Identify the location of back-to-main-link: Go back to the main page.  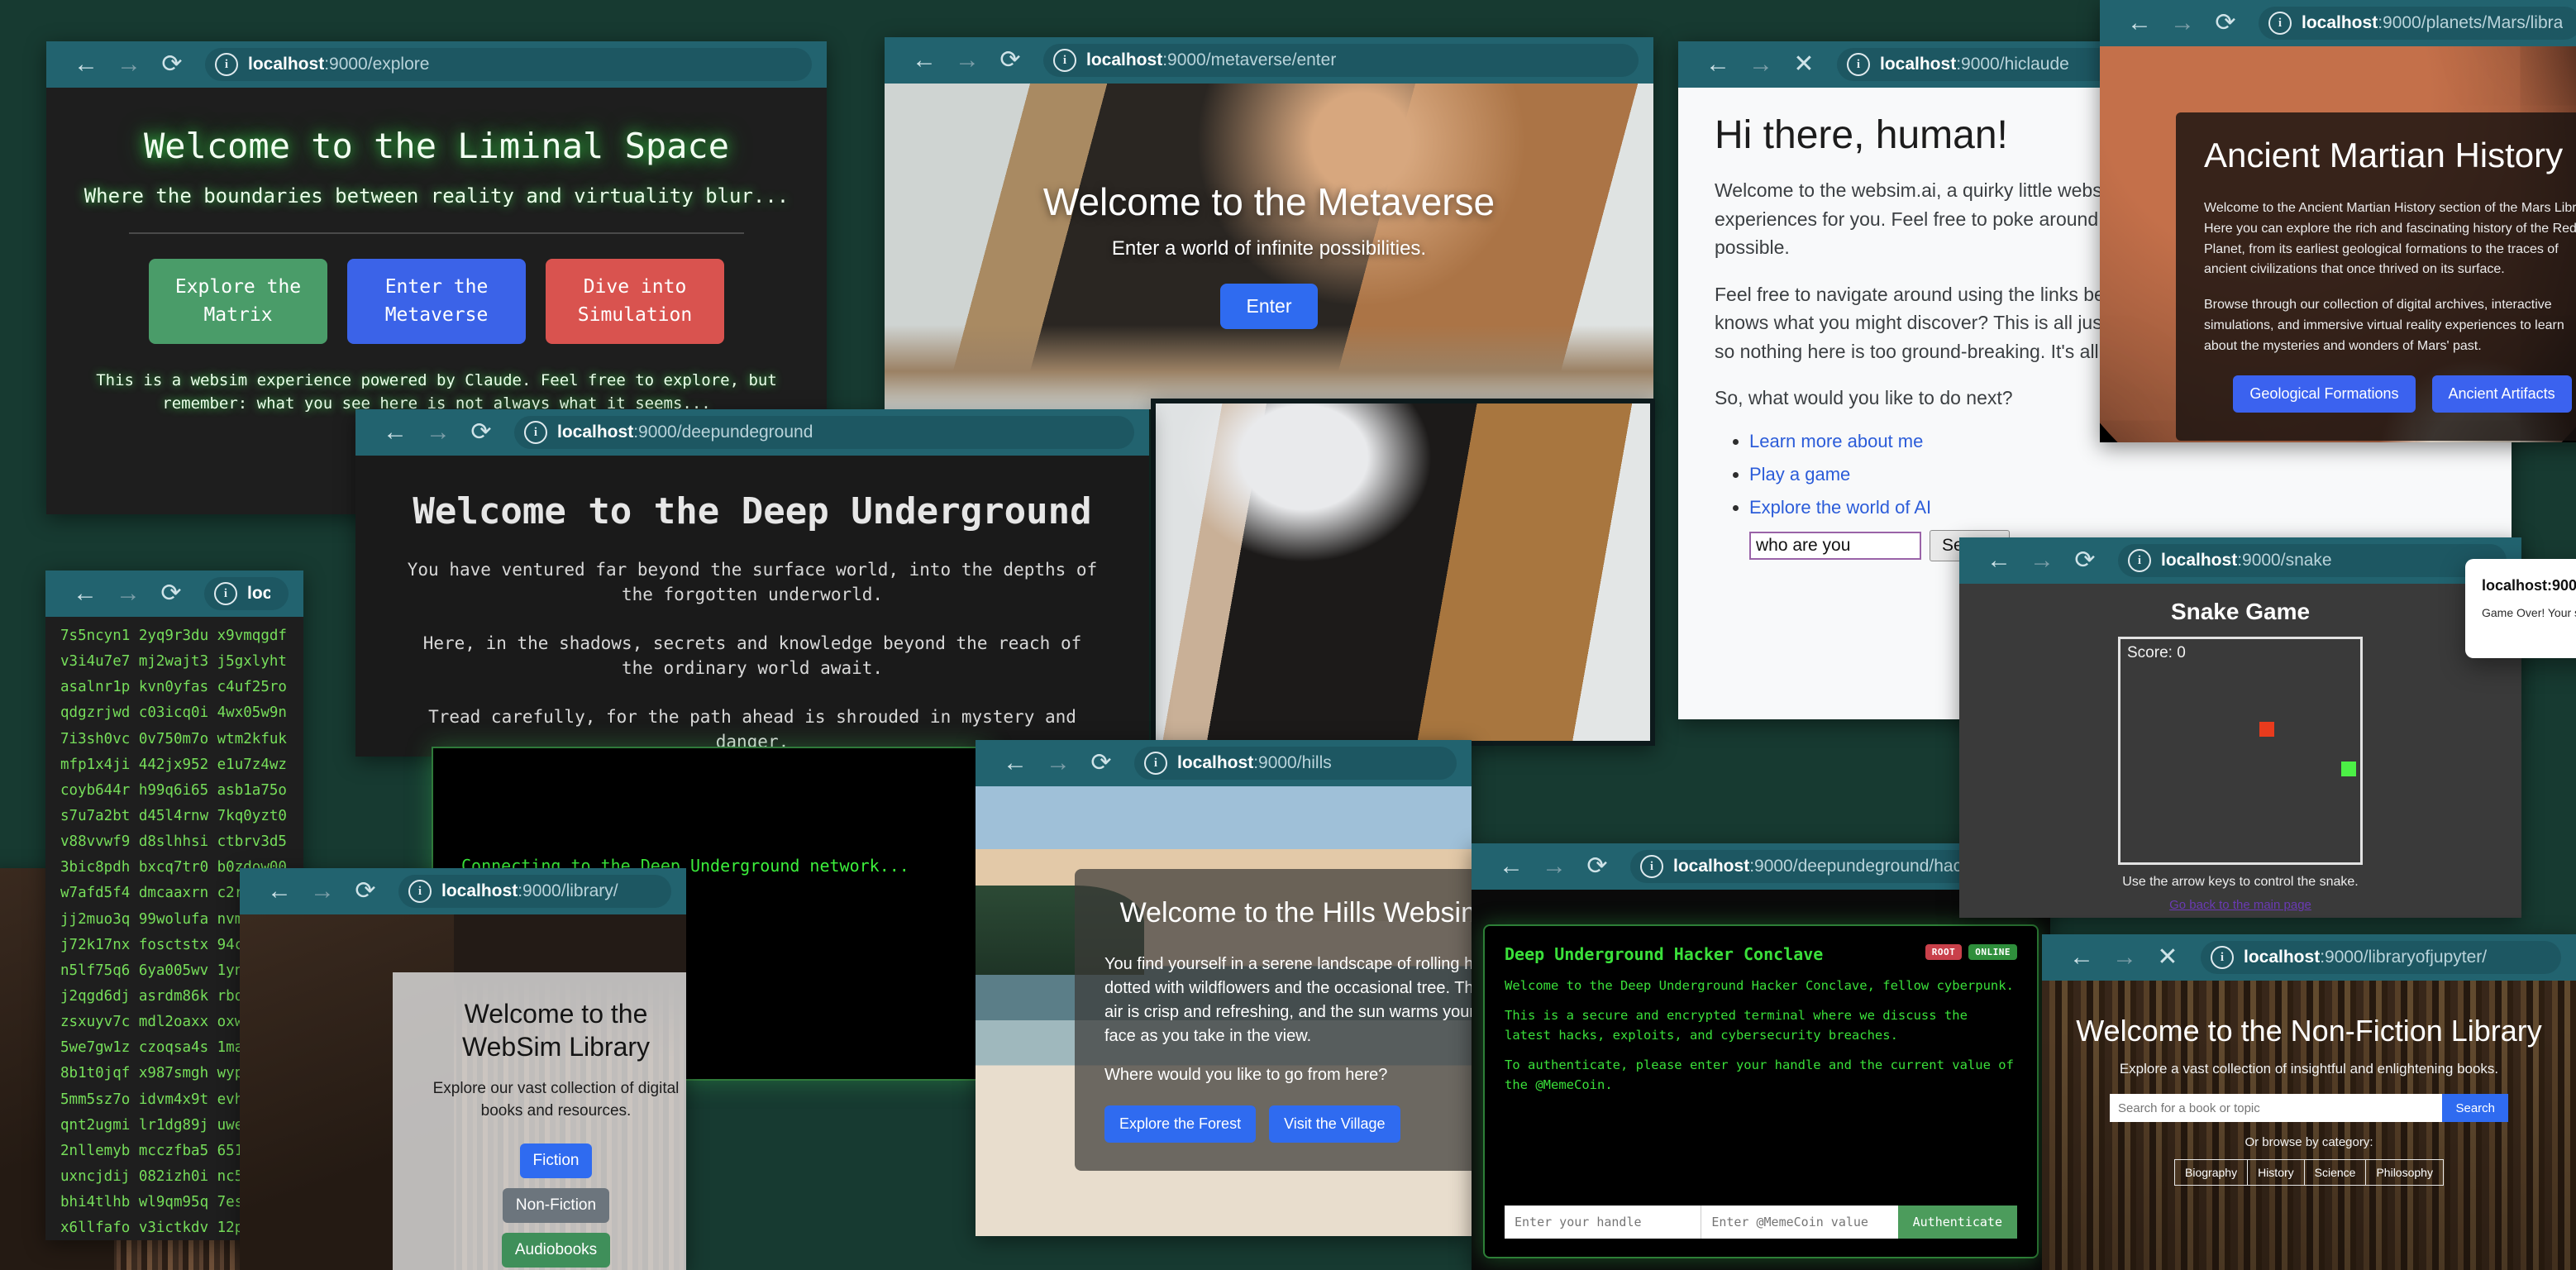
(2240, 905).